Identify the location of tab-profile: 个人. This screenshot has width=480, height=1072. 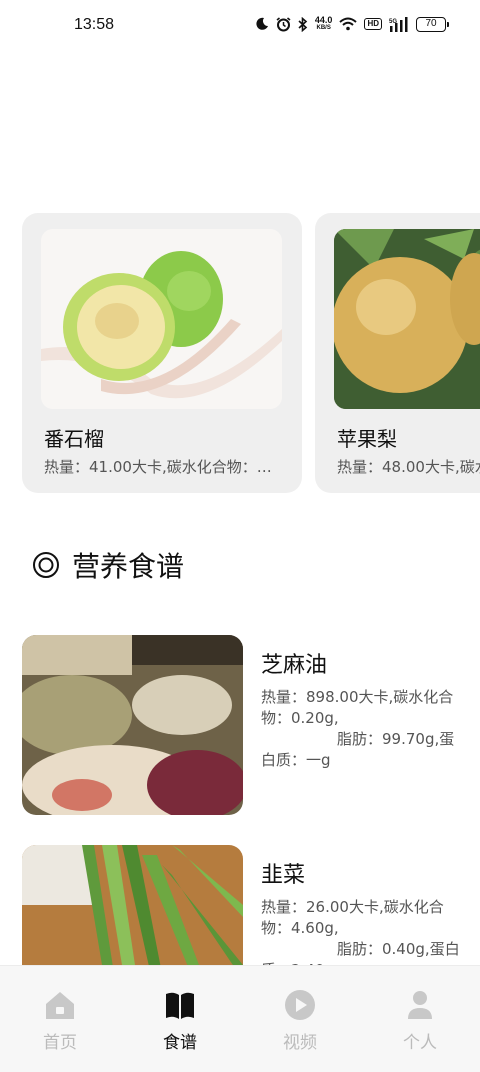
(420, 1023).